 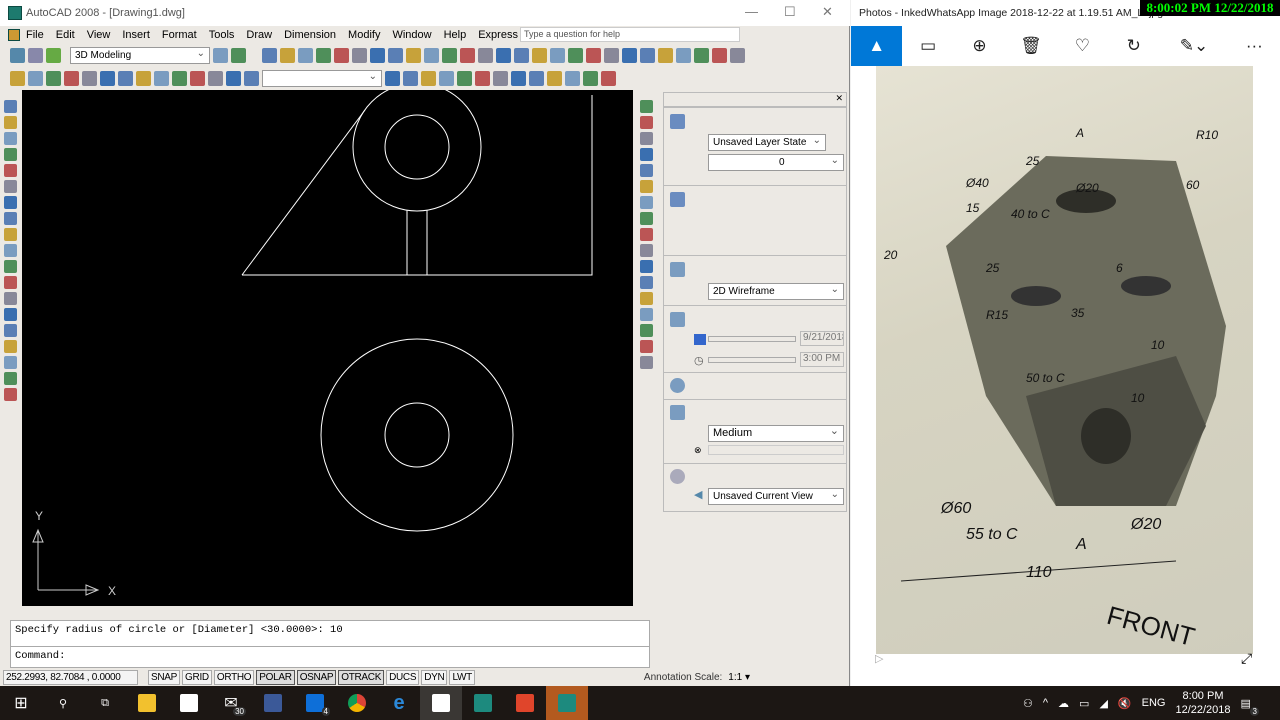 What do you see at coordinates (310, 35) in the screenshot?
I see `menu-dimension: Dimension` at bounding box center [310, 35].